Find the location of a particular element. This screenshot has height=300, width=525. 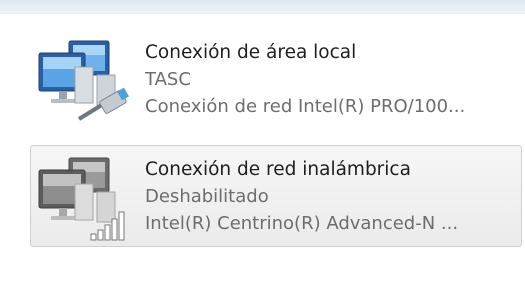

connection-status: Deshabilitado is located at coordinates (207, 196).